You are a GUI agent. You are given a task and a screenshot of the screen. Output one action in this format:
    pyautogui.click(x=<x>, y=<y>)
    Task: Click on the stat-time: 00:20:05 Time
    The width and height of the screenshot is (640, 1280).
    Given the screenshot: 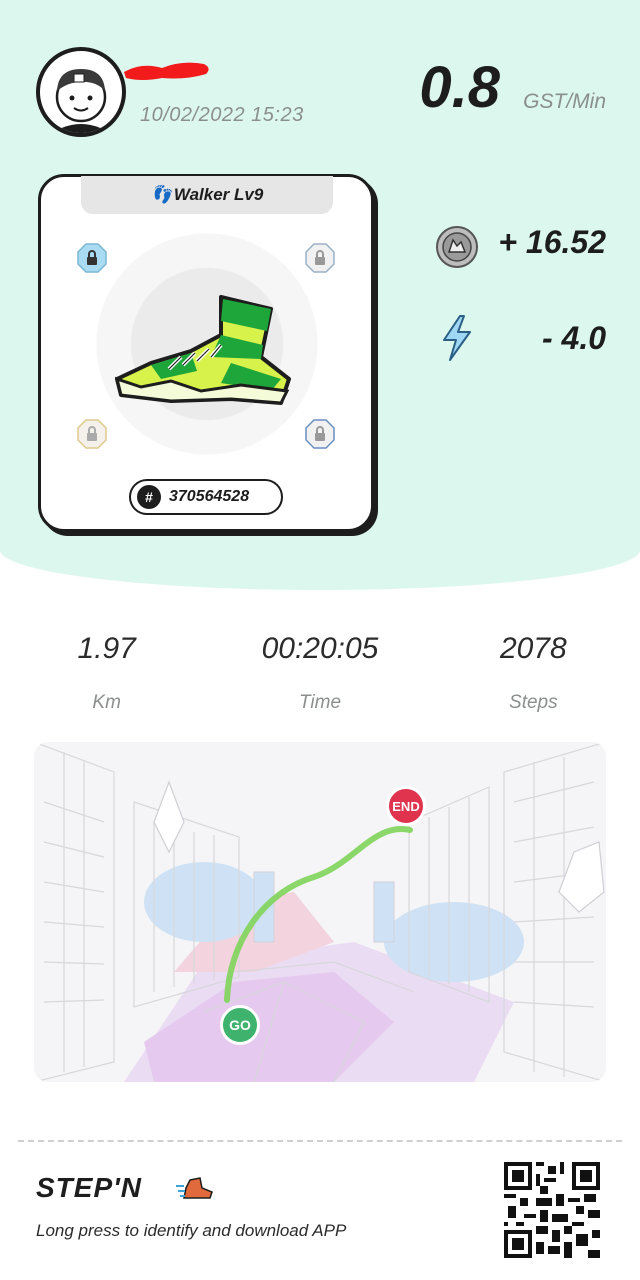 What is the action you would take?
    pyautogui.click(x=319, y=673)
    